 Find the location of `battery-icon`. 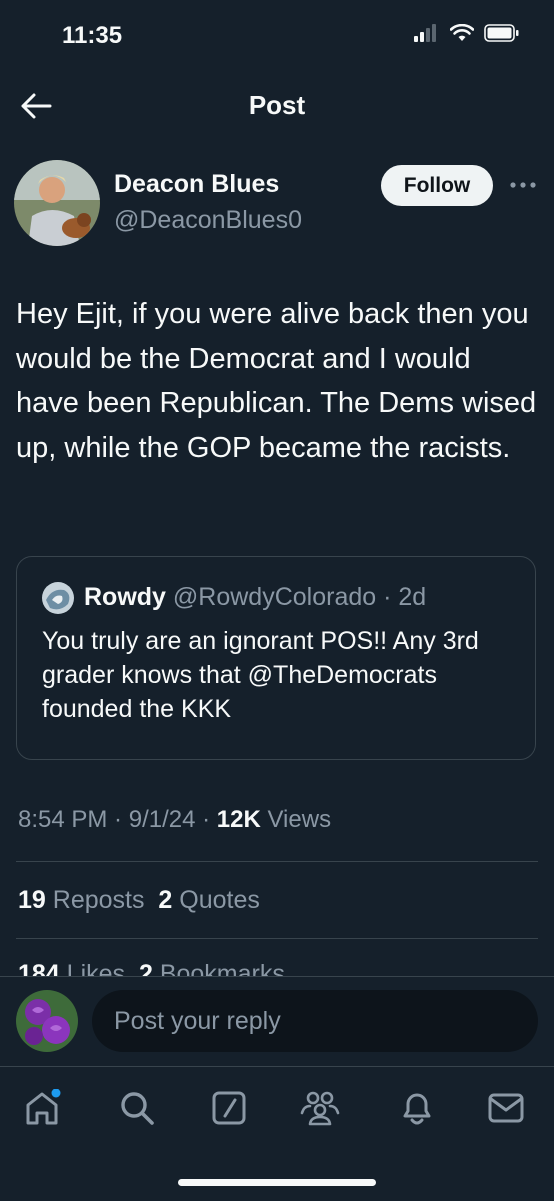

battery-icon is located at coordinates (501, 33).